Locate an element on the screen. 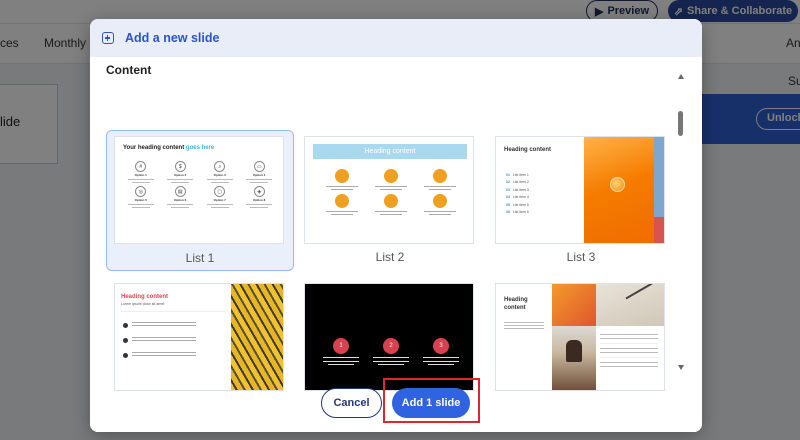  highlight-box is located at coordinates (431, 400).